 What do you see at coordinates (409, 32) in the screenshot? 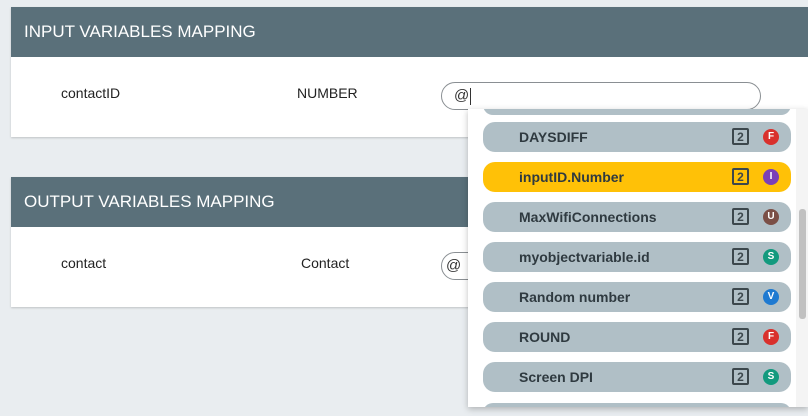
I see `input-panel-title: INPUT VARIABLES MAPPING` at bounding box center [409, 32].